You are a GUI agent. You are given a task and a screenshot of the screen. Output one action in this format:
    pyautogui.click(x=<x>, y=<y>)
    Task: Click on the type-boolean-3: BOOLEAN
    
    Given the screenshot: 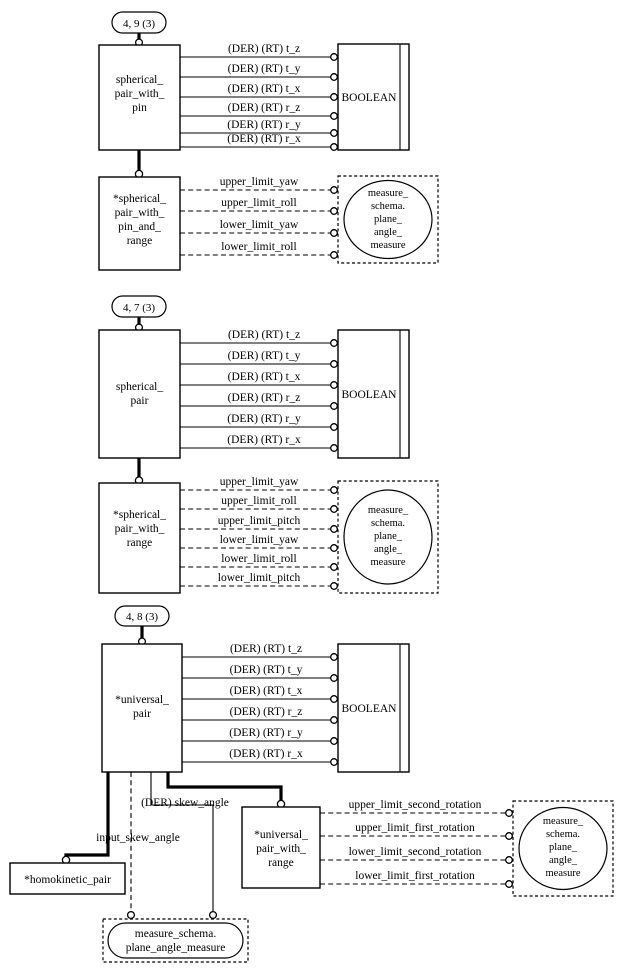 What is the action you would take?
    pyautogui.click(x=373, y=708)
    